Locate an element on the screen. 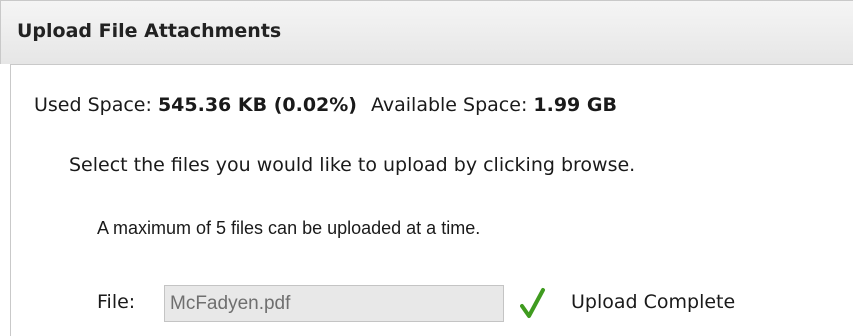  checkmark-icon is located at coordinates (532, 303).